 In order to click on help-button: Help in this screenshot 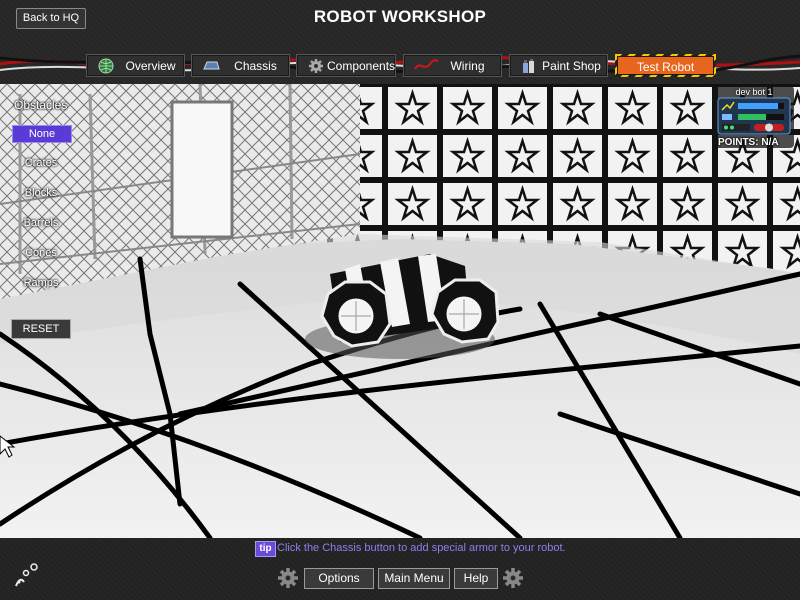, I will do `click(476, 578)`.